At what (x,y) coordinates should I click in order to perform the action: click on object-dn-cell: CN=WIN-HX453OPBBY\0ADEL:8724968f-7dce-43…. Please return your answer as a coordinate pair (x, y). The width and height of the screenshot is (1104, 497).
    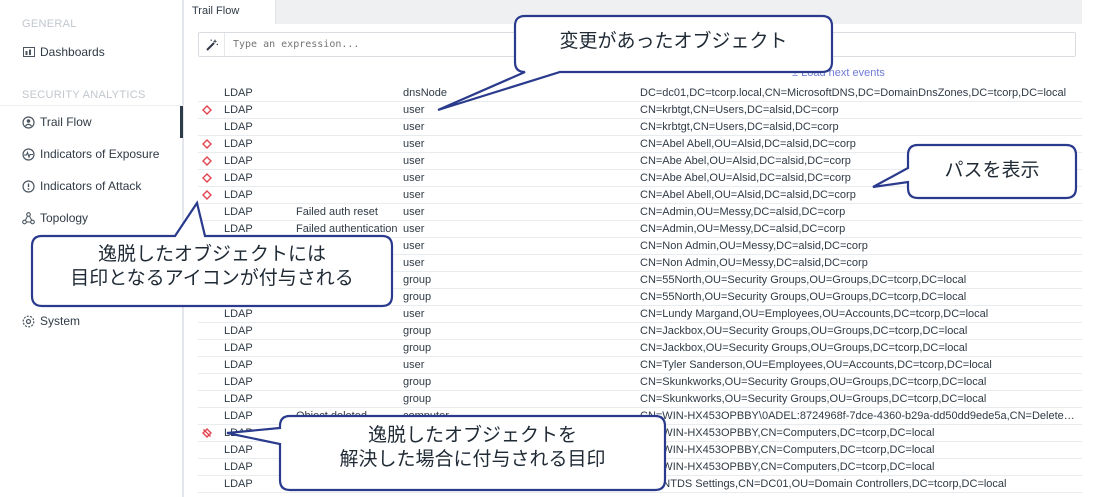
    Looking at the image, I should click on (860, 416).